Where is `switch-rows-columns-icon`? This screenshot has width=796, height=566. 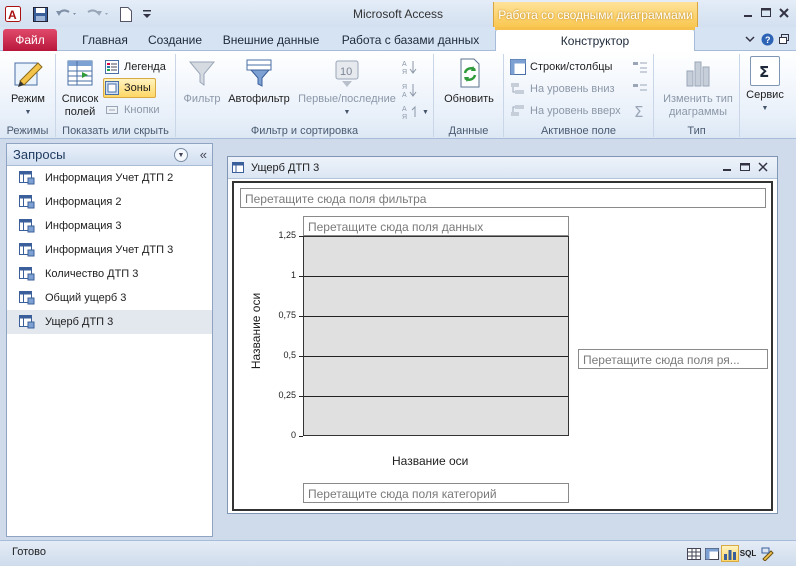 switch-rows-columns-icon is located at coordinates (518, 67).